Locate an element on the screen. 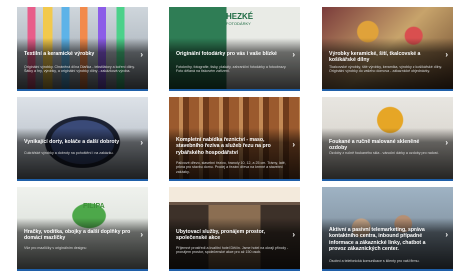  hezke-fotodarky-logo: HEZKÉ FOTODÁRKY is located at coordinates (240, 19).